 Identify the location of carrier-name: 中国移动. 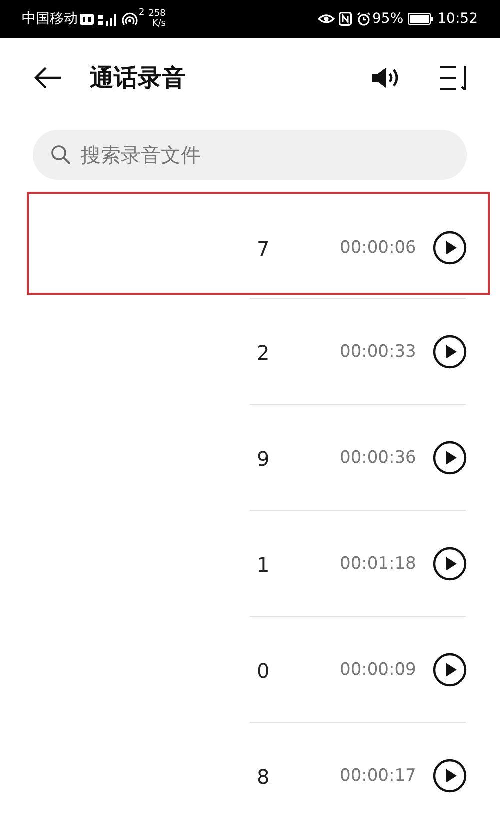
(50, 19).